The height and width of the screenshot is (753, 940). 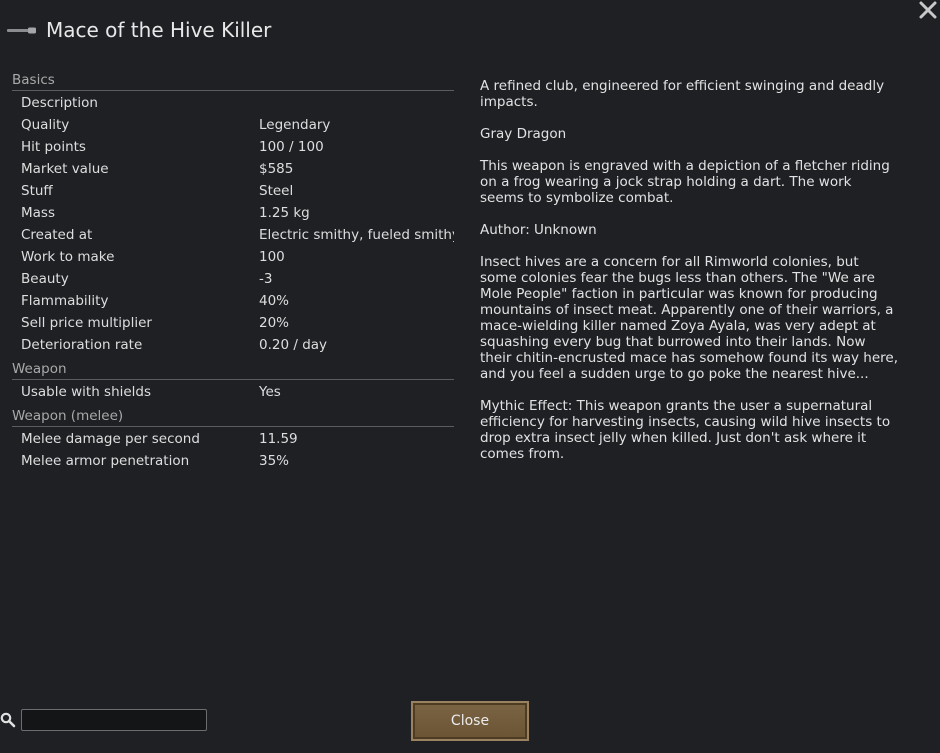 What do you see at coordinates (276, 191) in the screenshot?
I see `stat-value: Steel` at bounding box center [276, 191].